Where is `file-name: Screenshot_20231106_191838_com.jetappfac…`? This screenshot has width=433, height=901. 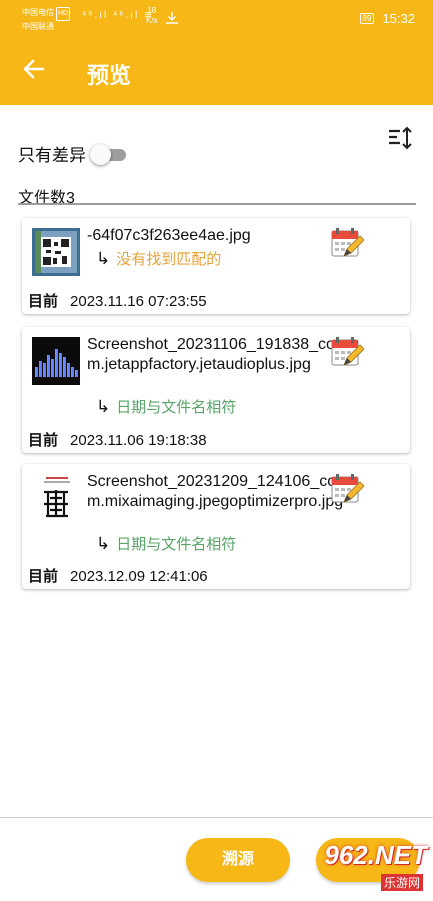
file-name: Screenshot_20231106_191838_com.jetappfac… is located at coordinates (211, 354).